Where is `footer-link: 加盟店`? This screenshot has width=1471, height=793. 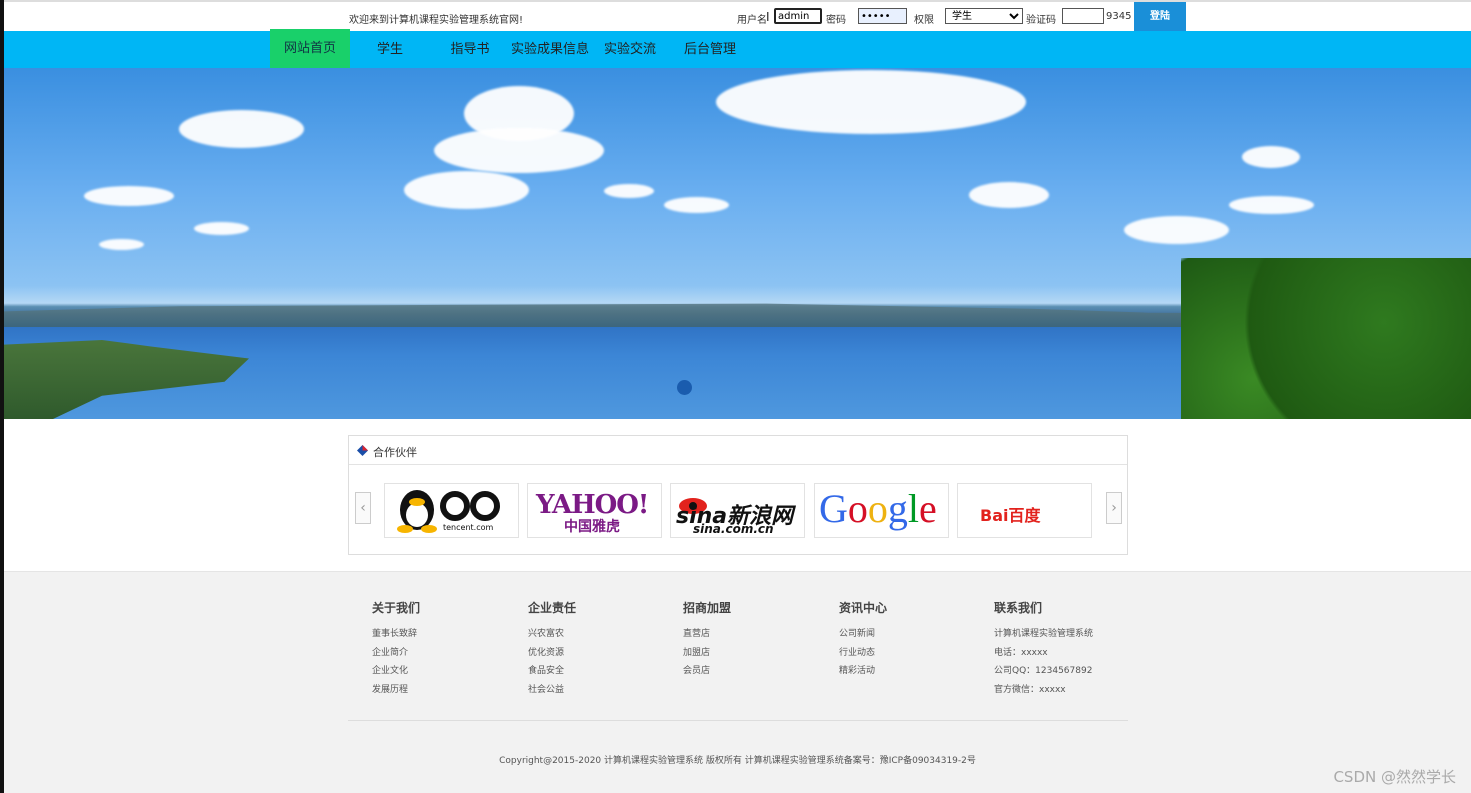 footer-link: 加盟店 is located at coordinates (707, 653).